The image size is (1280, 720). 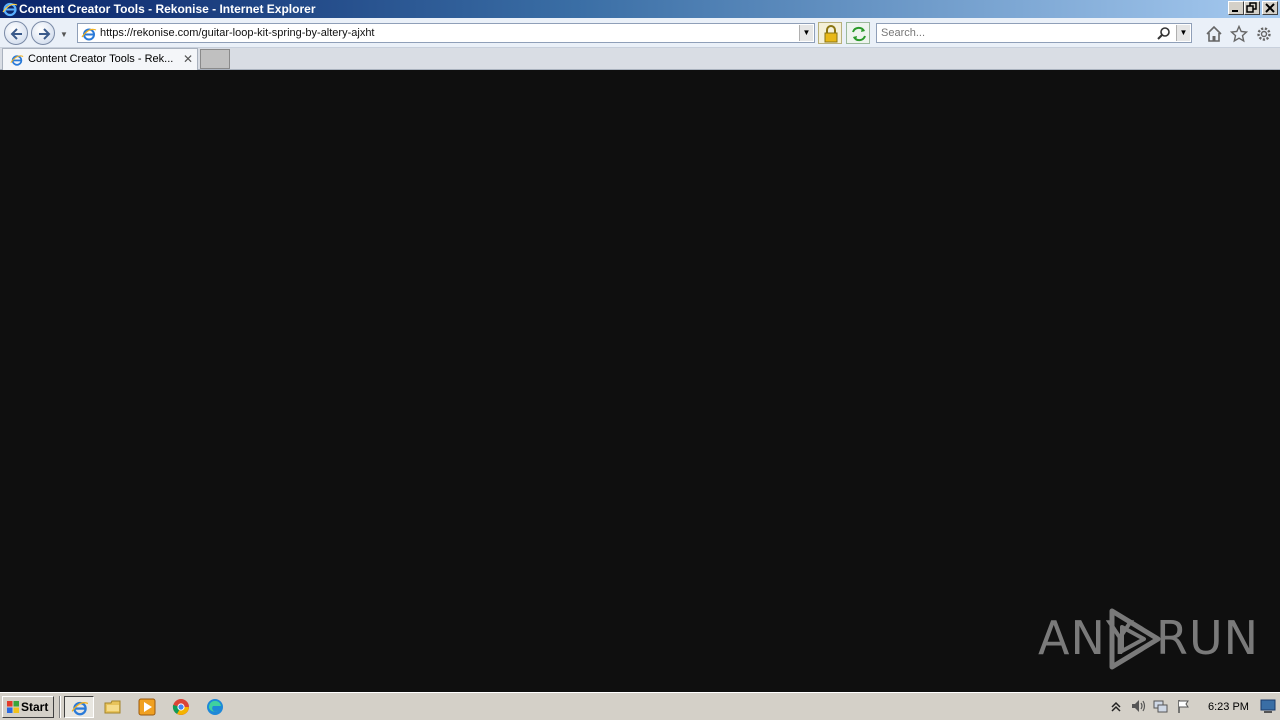 I want to click on taskbar-media-button, so click(x=147, y=707).